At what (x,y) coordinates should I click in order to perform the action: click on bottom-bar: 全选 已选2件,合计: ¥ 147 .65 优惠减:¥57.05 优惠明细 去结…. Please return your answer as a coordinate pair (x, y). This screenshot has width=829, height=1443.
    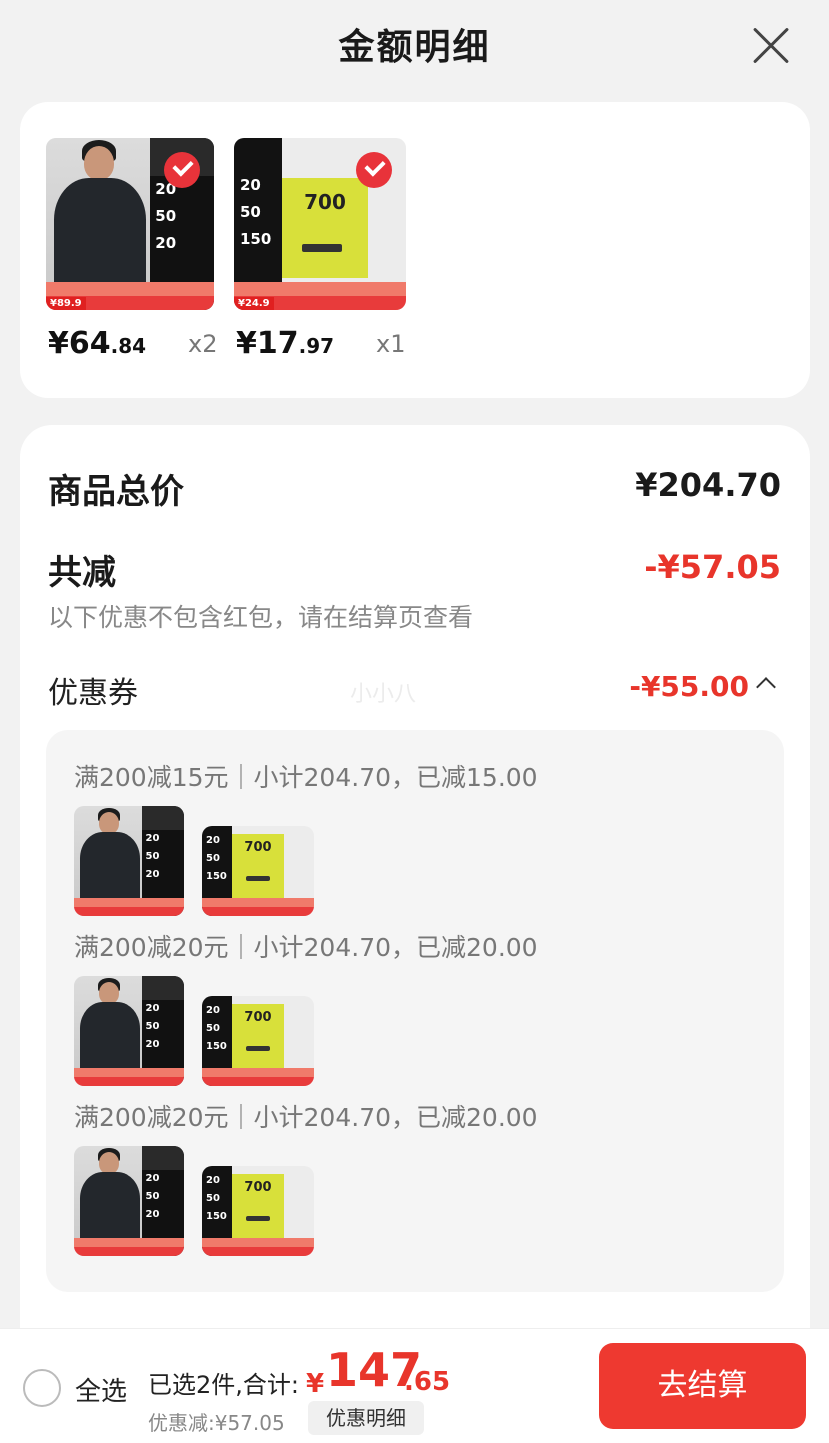
    Looking at the image, I should click on (414, 1385).